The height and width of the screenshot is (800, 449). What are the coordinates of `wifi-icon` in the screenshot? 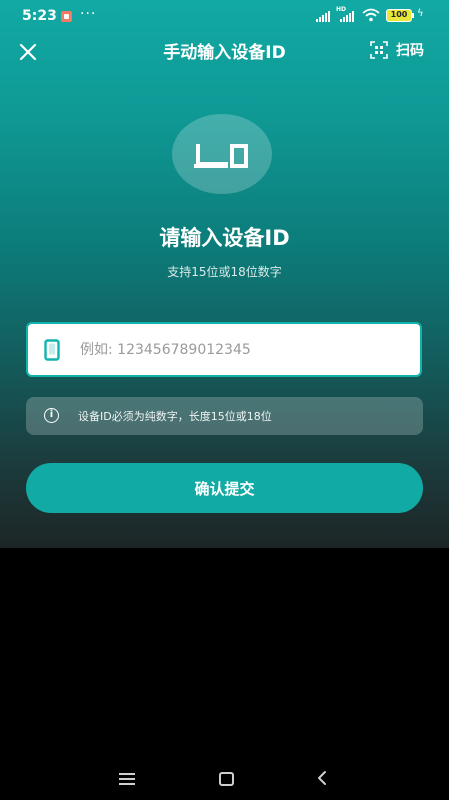 It's located at (371, 15).